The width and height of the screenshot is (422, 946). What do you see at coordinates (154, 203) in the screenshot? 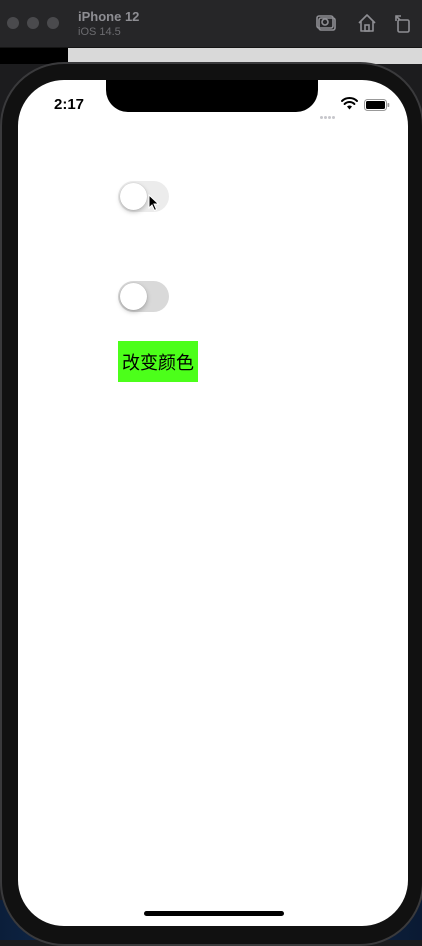
I see `mouse-pointer-icon` at bounding box center [154, 203].